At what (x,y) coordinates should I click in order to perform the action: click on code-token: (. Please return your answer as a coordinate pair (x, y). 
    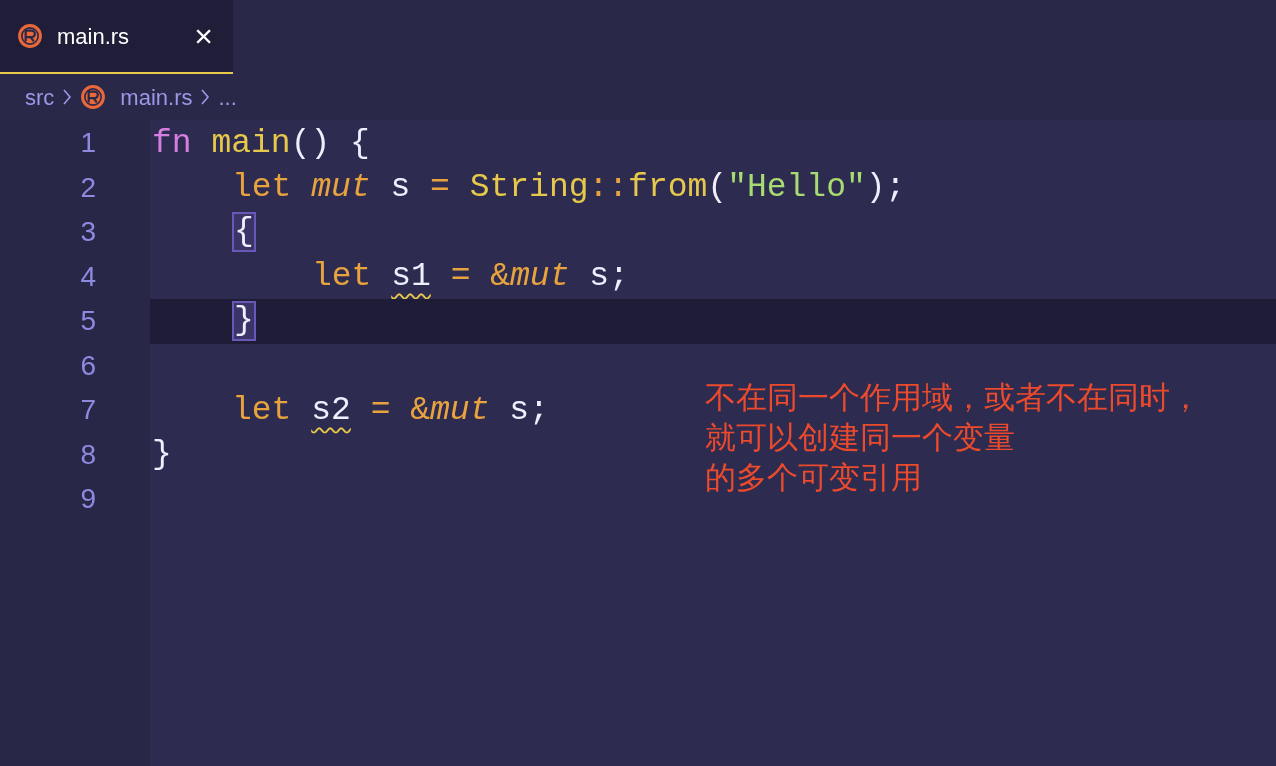
    Looking at the image, I should click on (717, 188).